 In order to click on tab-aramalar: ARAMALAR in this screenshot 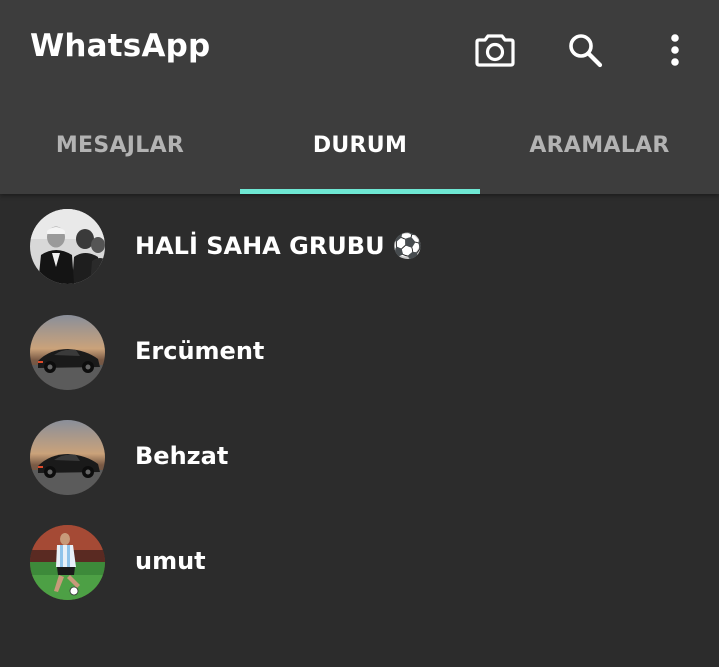, I will do `click(599, 147)`.